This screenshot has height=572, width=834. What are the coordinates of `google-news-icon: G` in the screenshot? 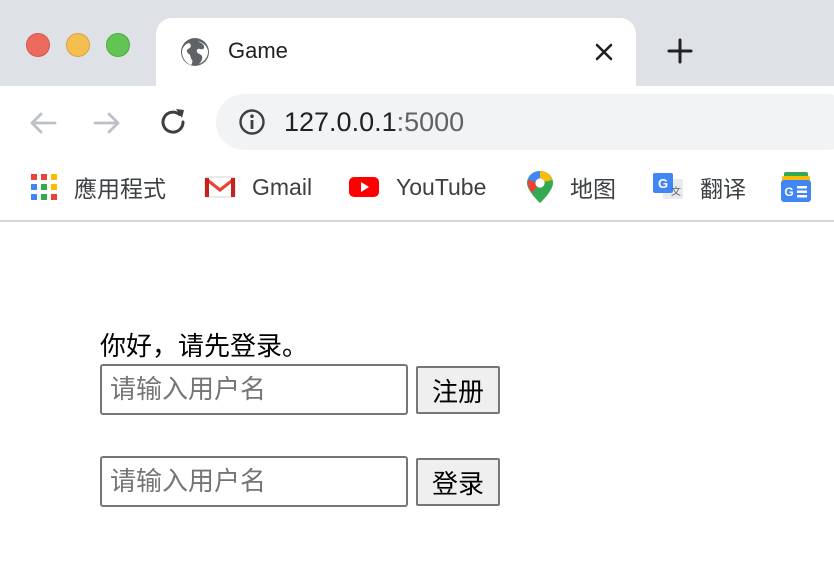 It's located at (796, 187).